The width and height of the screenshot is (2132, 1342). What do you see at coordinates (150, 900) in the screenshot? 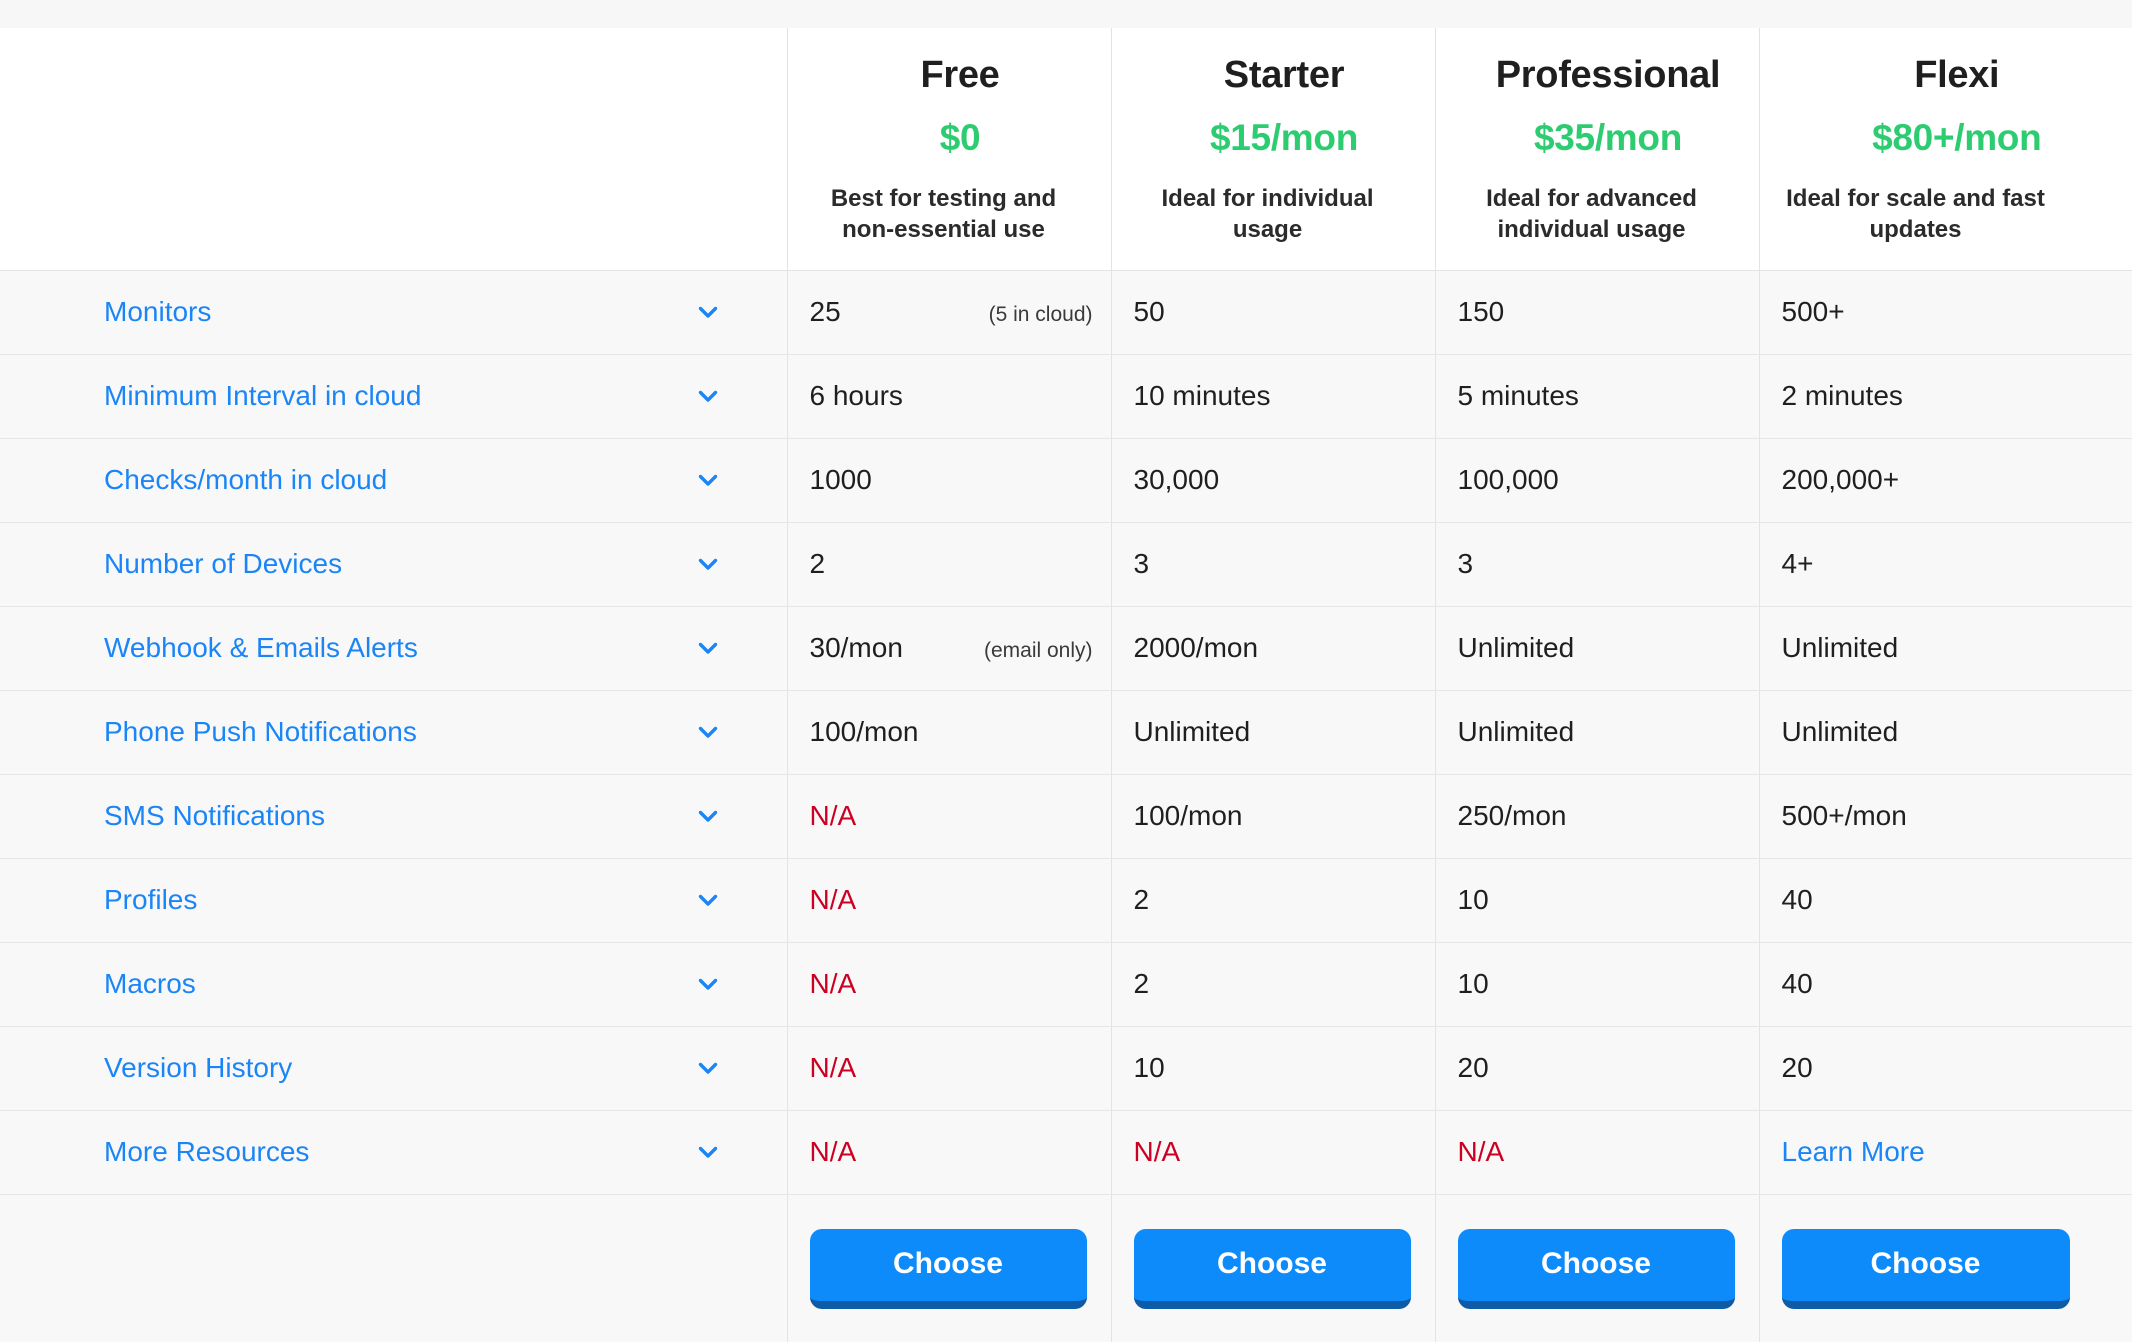
I see `feature-label-link: Profiles` at bounding box center [150, 900].